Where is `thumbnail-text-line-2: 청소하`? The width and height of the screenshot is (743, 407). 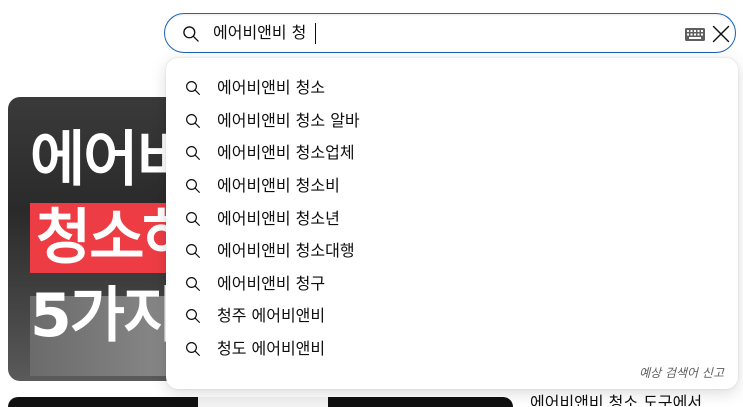 thumbnail-text-line-2: 청소하 is located at coordinates (104, 238).